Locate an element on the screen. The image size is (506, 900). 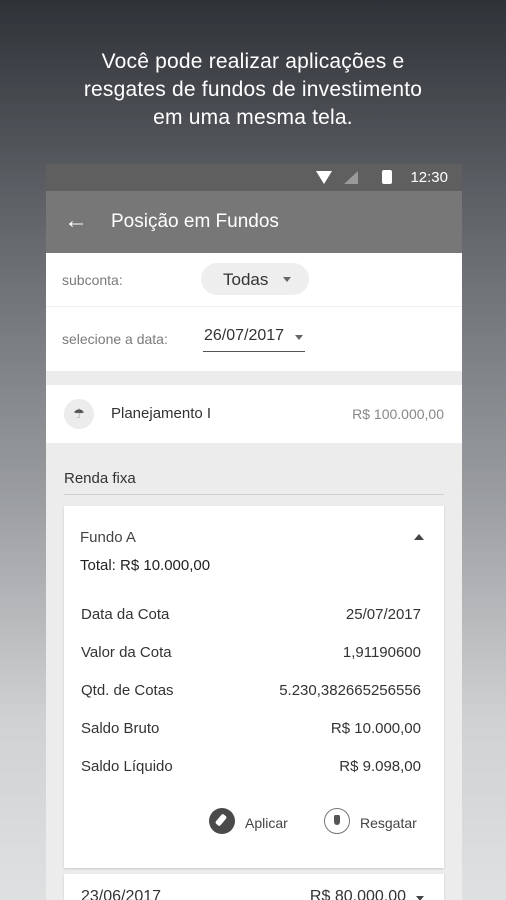
signal-icon is located at coordinates (351, 177).